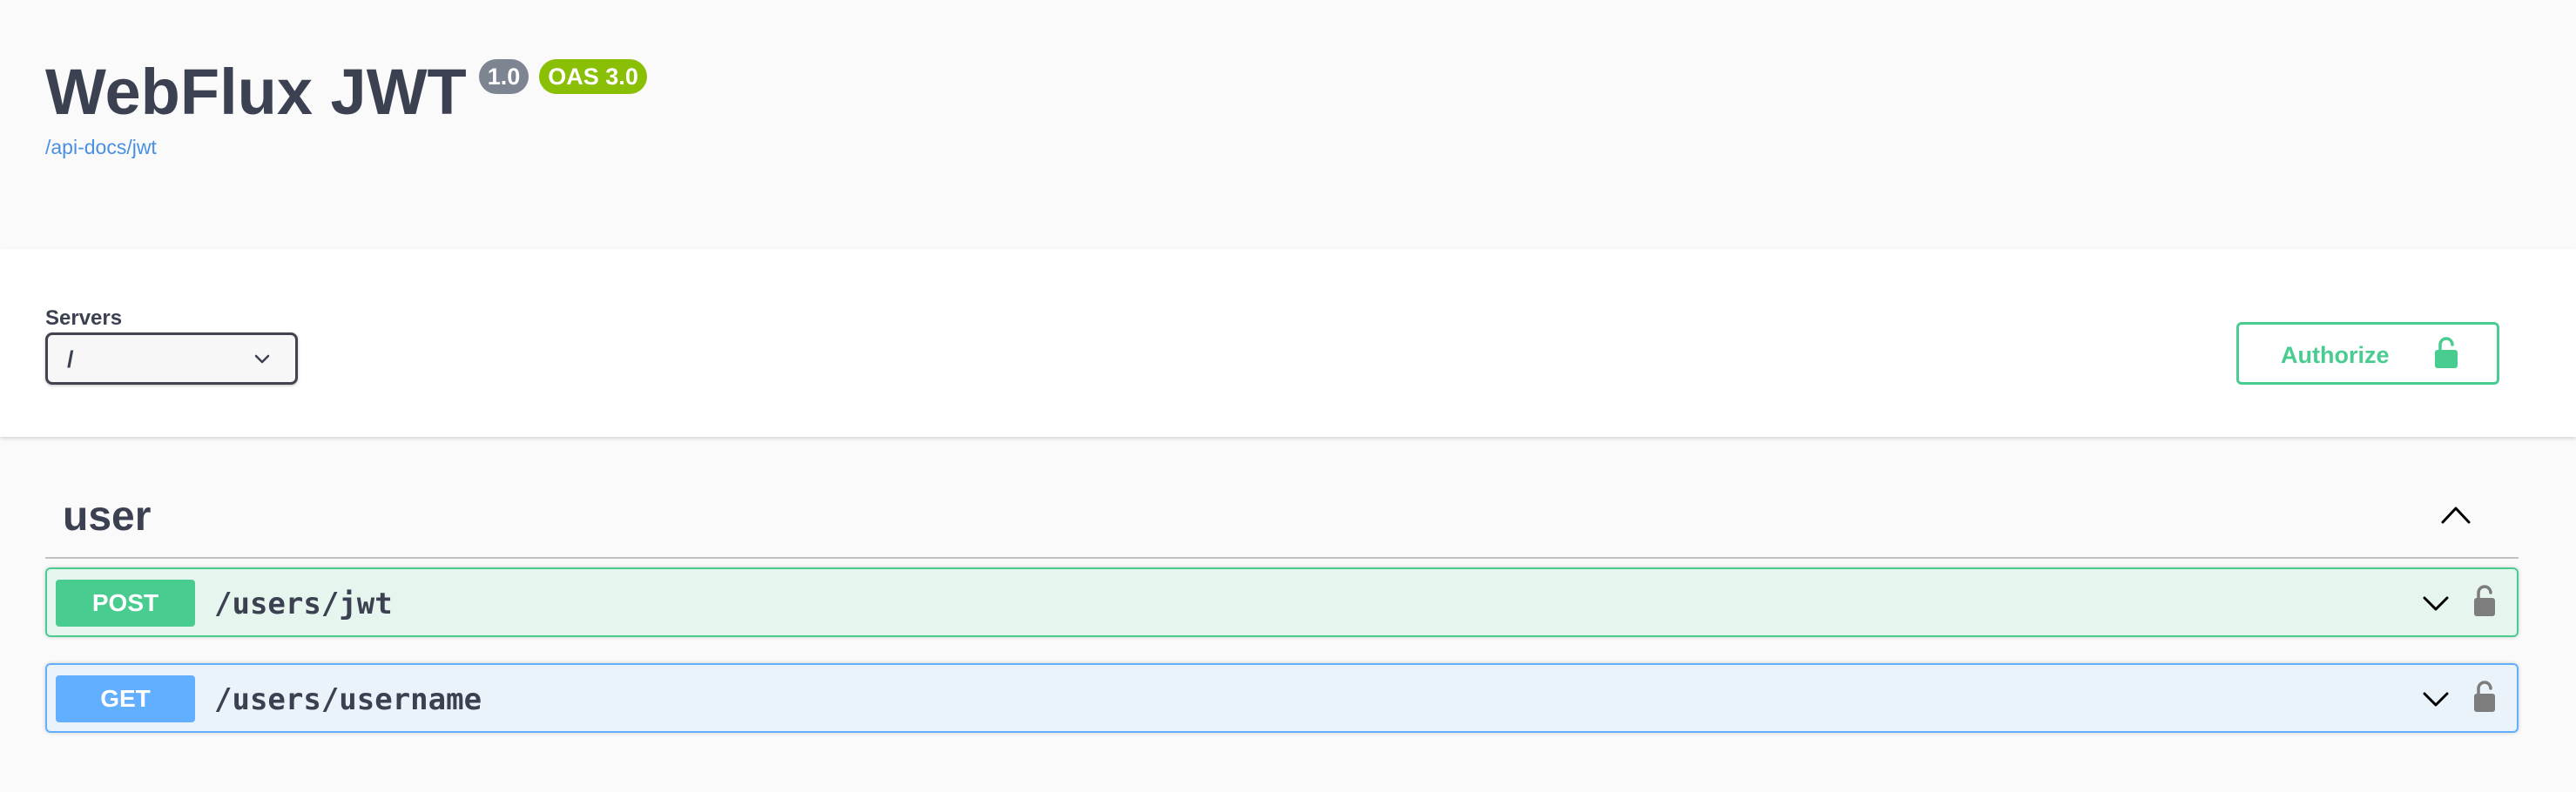 This screenshot has width=2576, height=792. What do you see at coordinates (348, 700) in the screenshot?
I see `operation-path: /users/username` at bounding box center [348, 700].